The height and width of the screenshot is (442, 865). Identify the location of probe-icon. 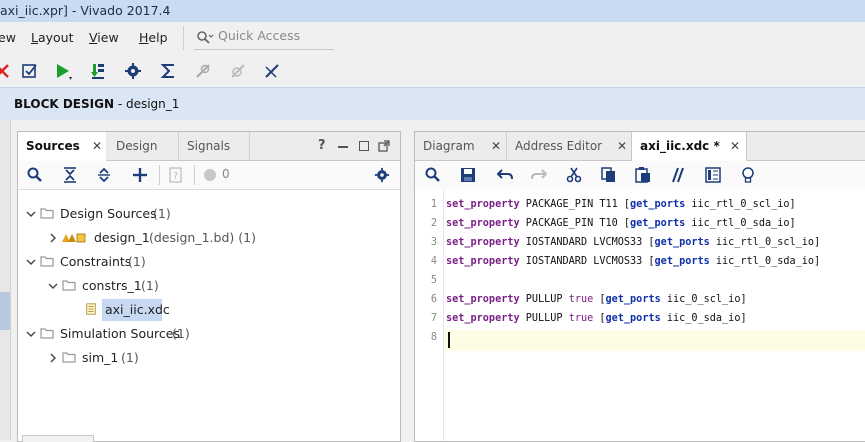
(272, 71).